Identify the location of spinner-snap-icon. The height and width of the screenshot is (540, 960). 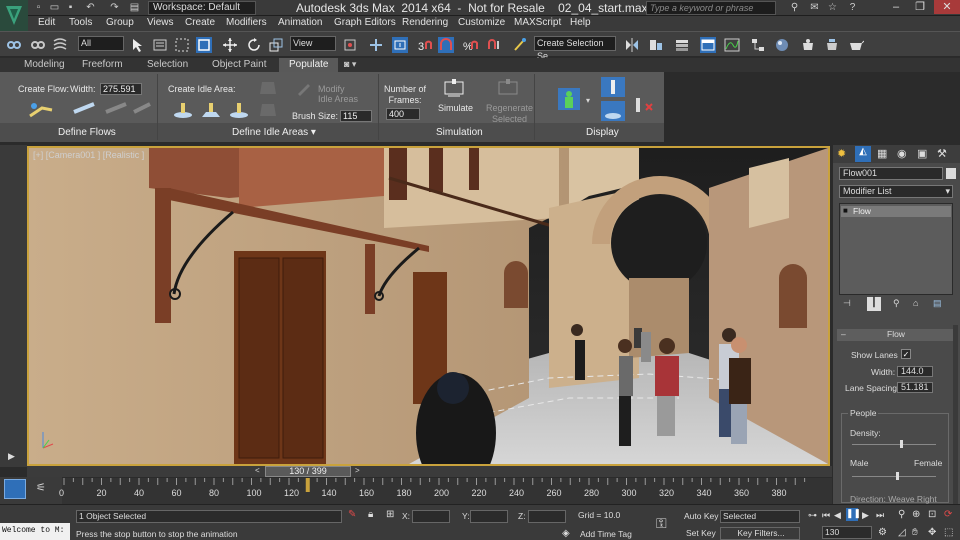
(494, 45).